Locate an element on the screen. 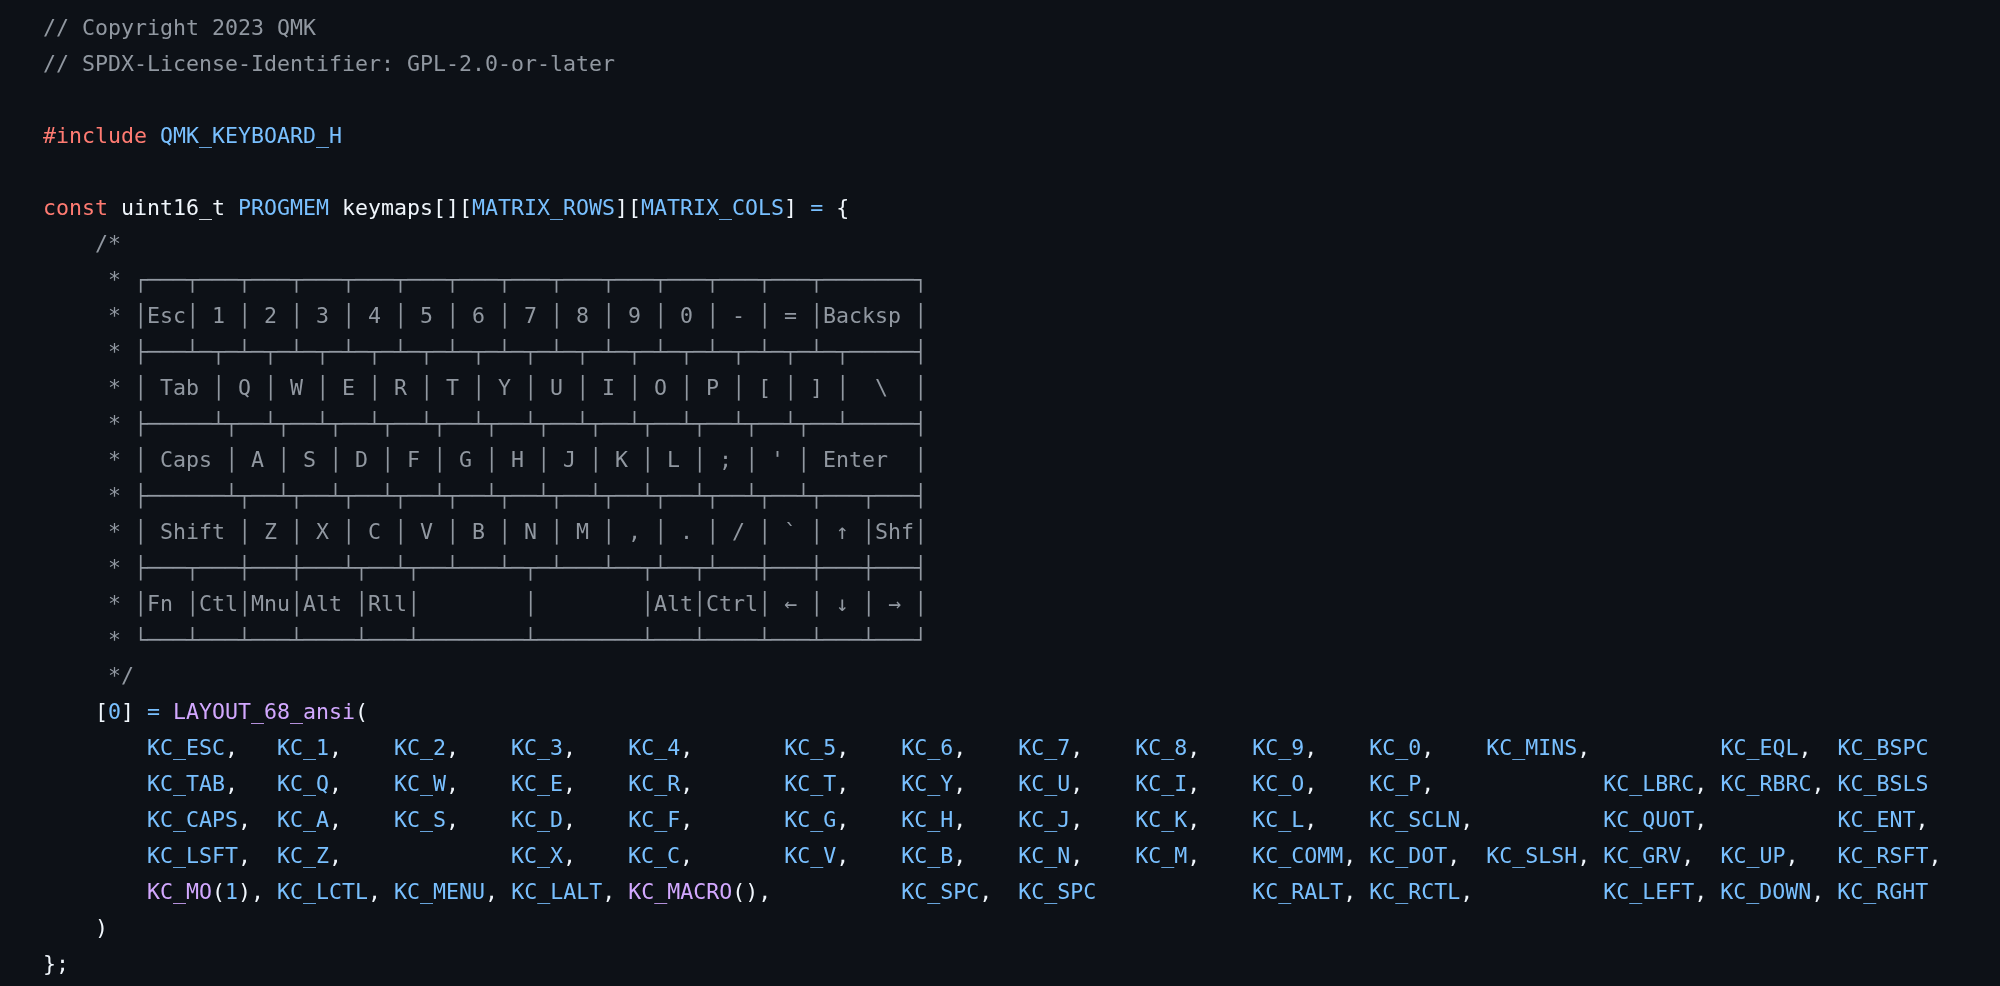  code-line: [0] = LAYOUT_68_ansi( is located at coordinates (231, 712).